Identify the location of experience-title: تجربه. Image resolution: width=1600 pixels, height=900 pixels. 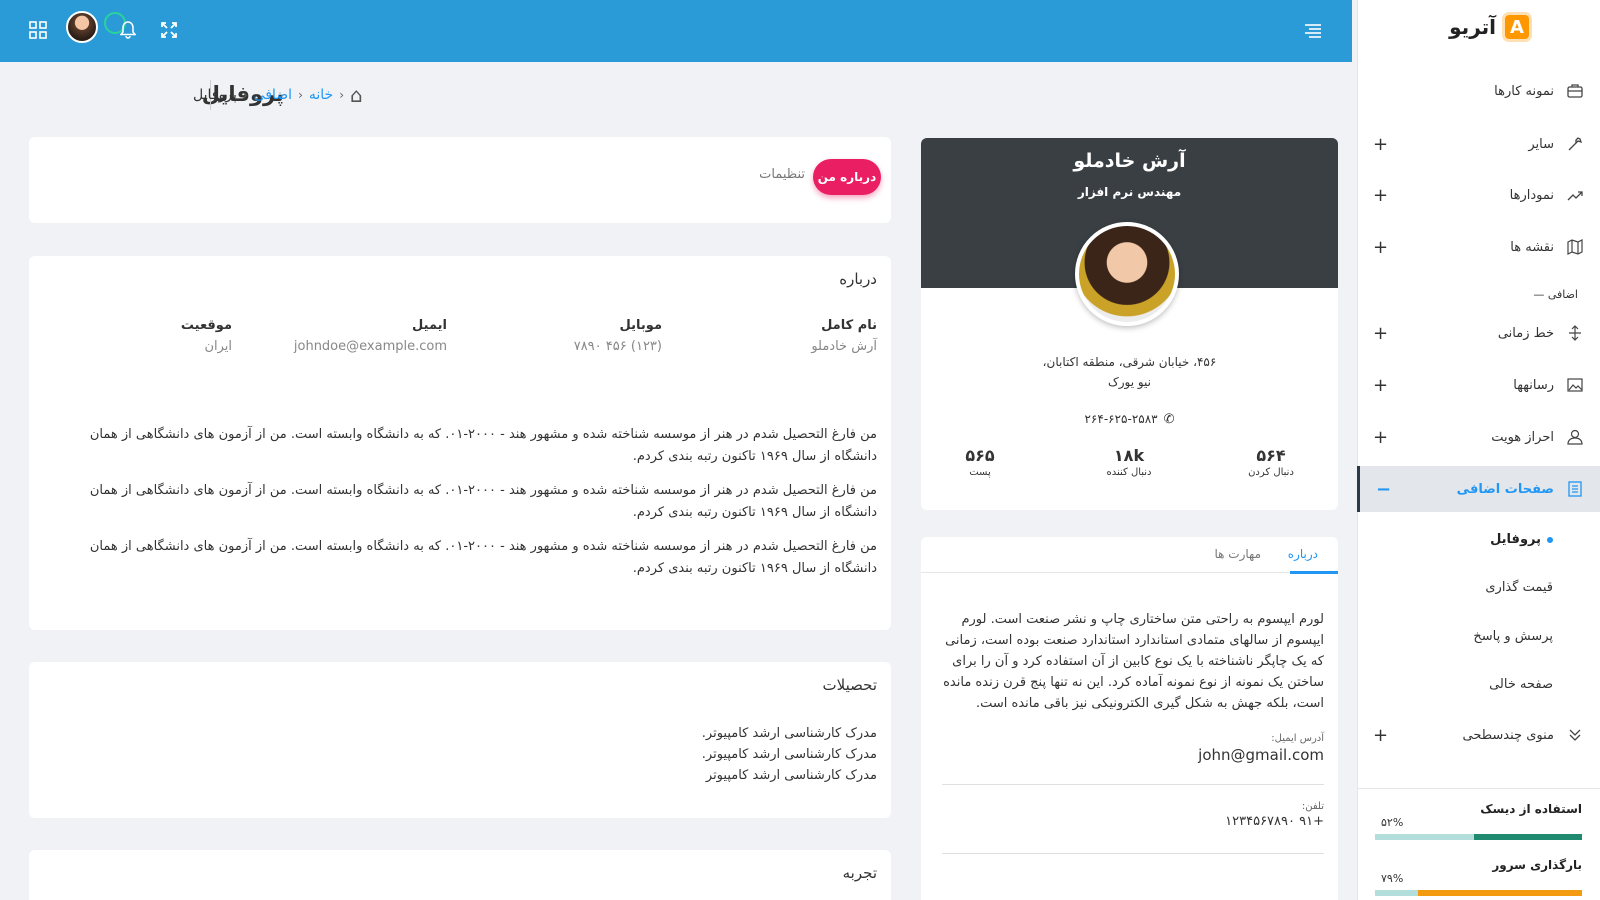
(859, 873).